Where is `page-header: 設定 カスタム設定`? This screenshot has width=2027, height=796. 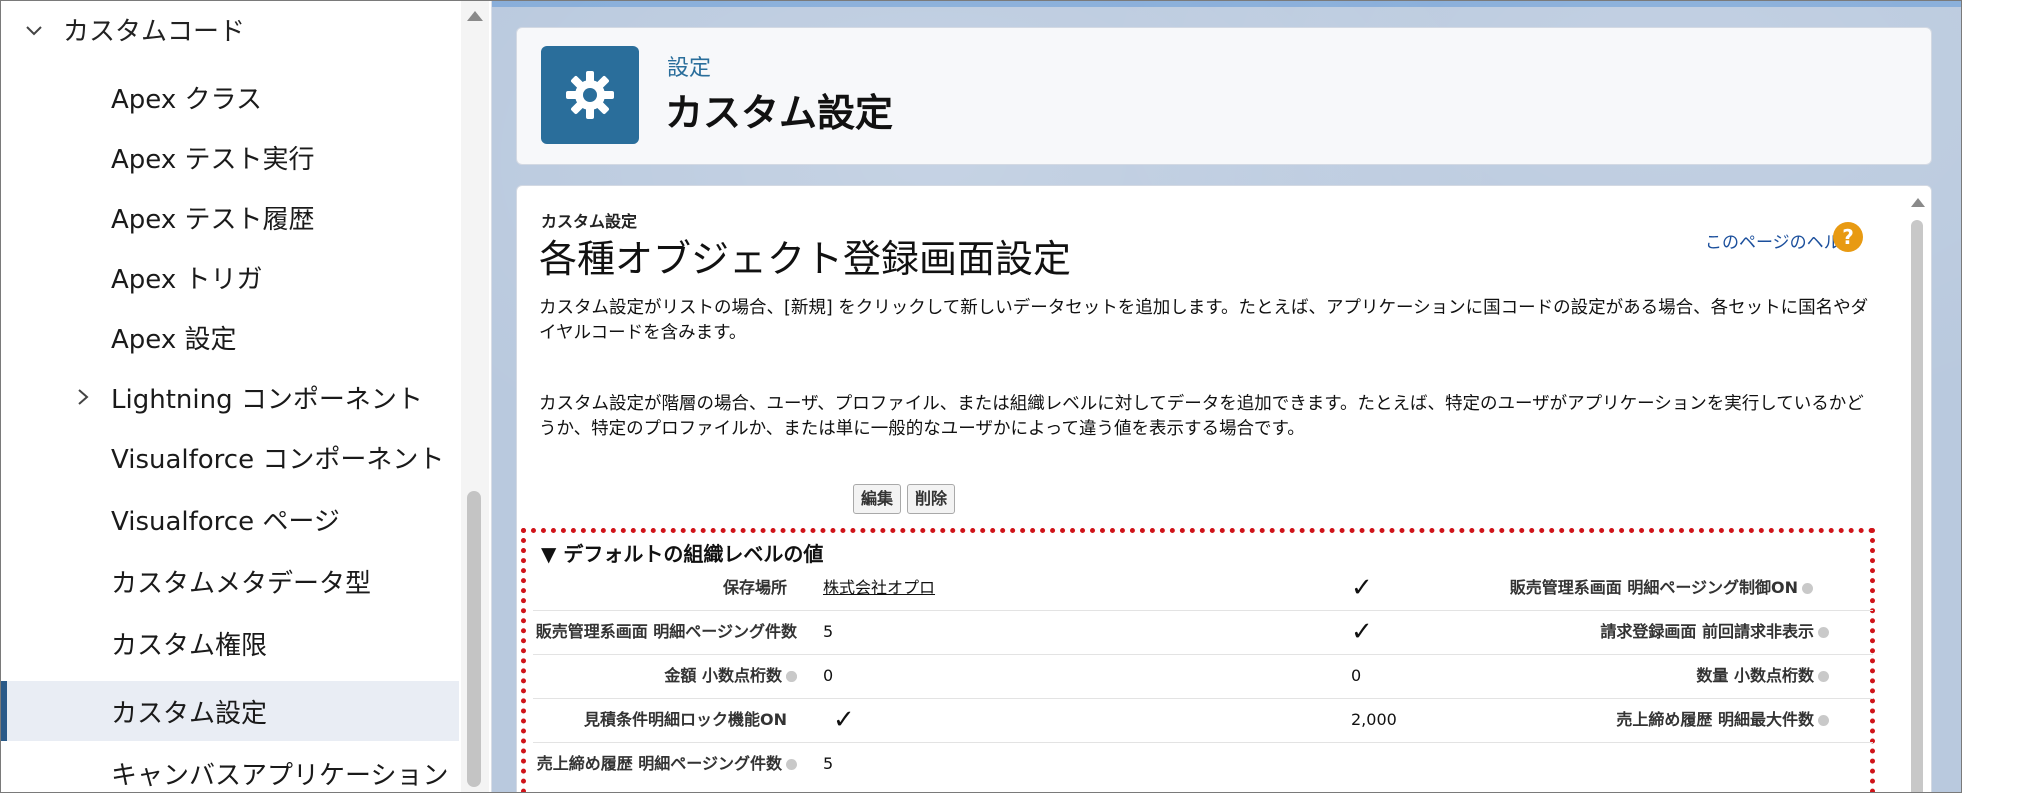
page-header: 設定 カスタム設定 is located at coordinates (1224, 96).